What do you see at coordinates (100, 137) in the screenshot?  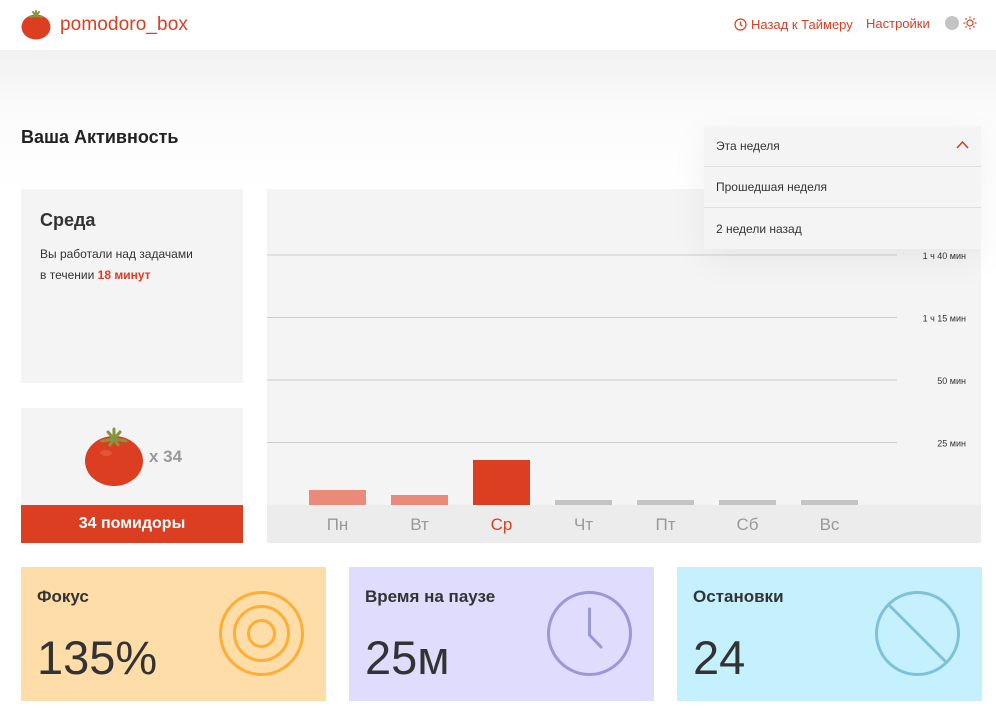 I see `page-title: Ваша Активность` at bounding box center [100, 137].